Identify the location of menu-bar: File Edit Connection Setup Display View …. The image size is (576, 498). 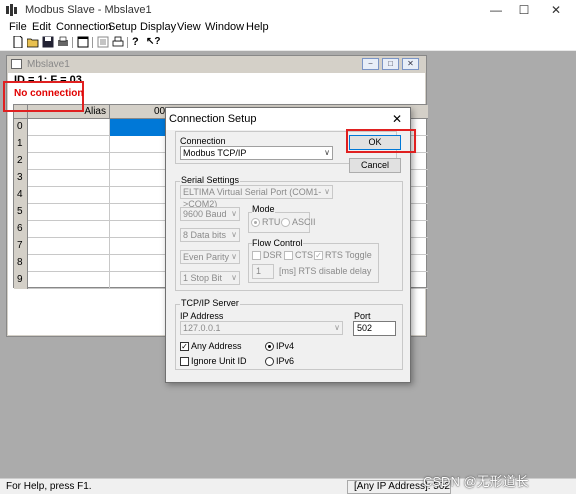
(288, 27).